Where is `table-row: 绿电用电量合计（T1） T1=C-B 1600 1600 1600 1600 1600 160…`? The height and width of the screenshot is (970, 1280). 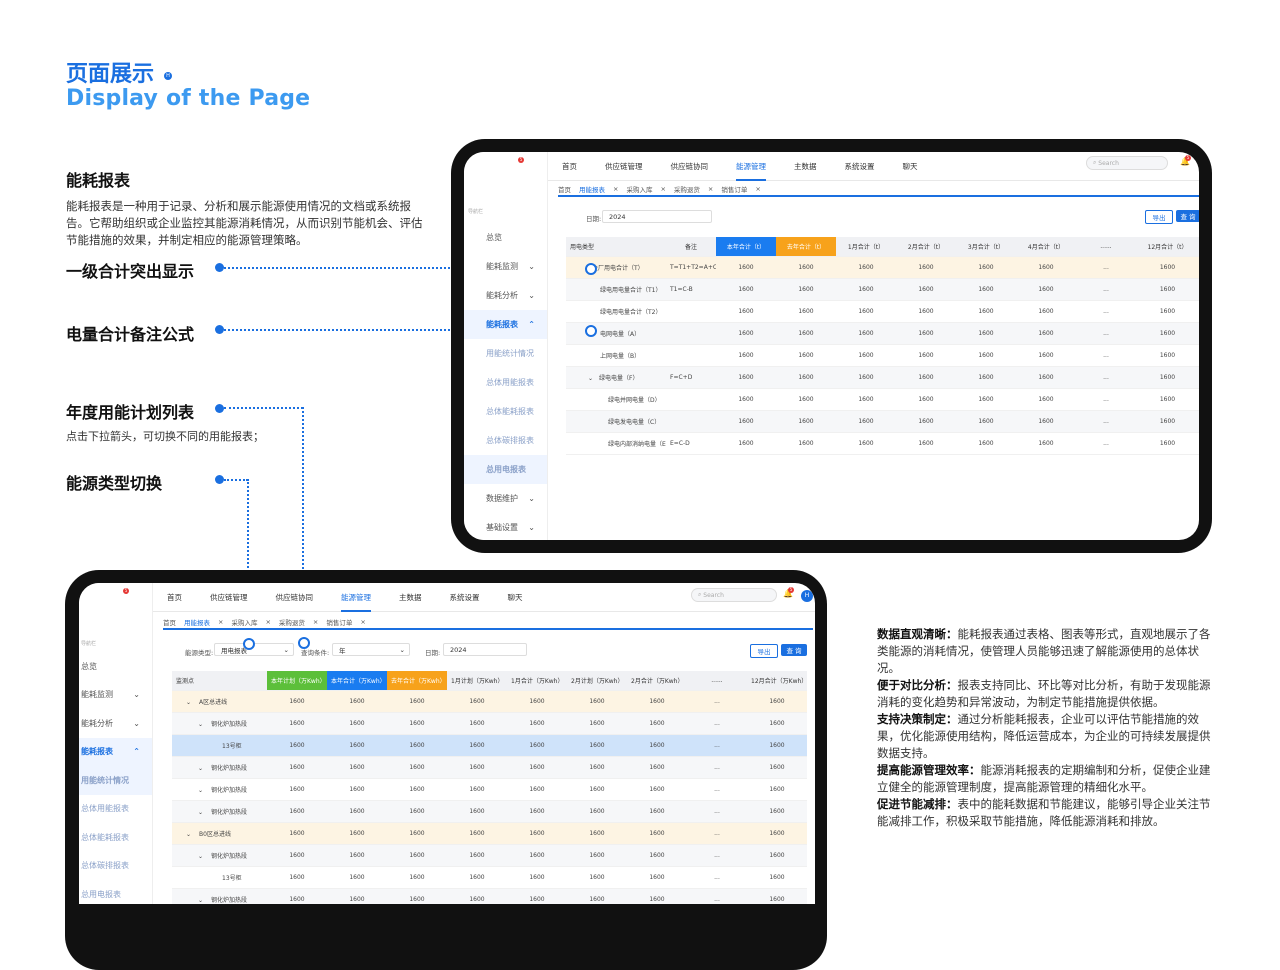
table-row: 绿电用电量合计（T1） T1=C-B 1600 1600 1600 1600 1600 160… is located at coordinates (882, 289).